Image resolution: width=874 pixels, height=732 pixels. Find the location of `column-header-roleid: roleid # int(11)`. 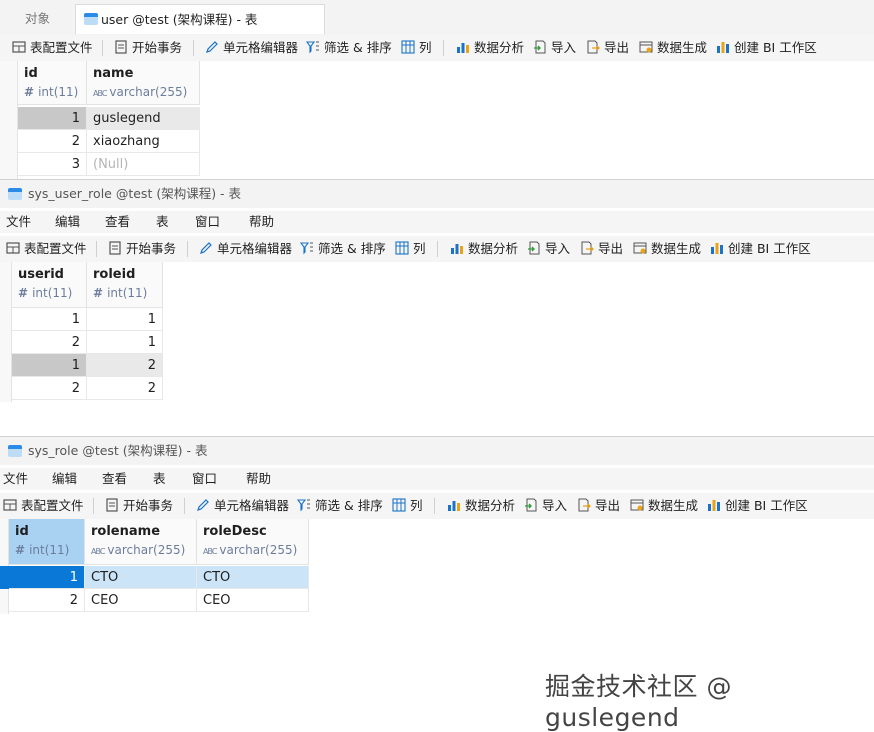

column-header-roleid: roleid # int(11) is located at coordinates (125, 285).